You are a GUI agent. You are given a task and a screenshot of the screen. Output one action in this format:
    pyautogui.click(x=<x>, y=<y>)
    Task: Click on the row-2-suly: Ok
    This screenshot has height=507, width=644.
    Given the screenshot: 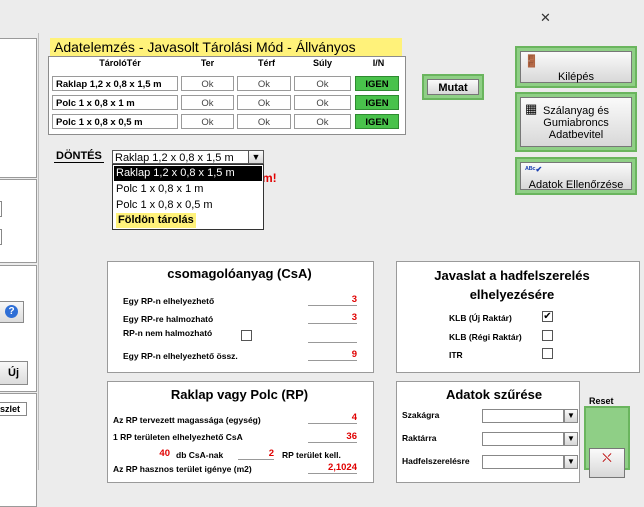 What is the action you would take?
    pyautogui.click(x=322, y=102)
    